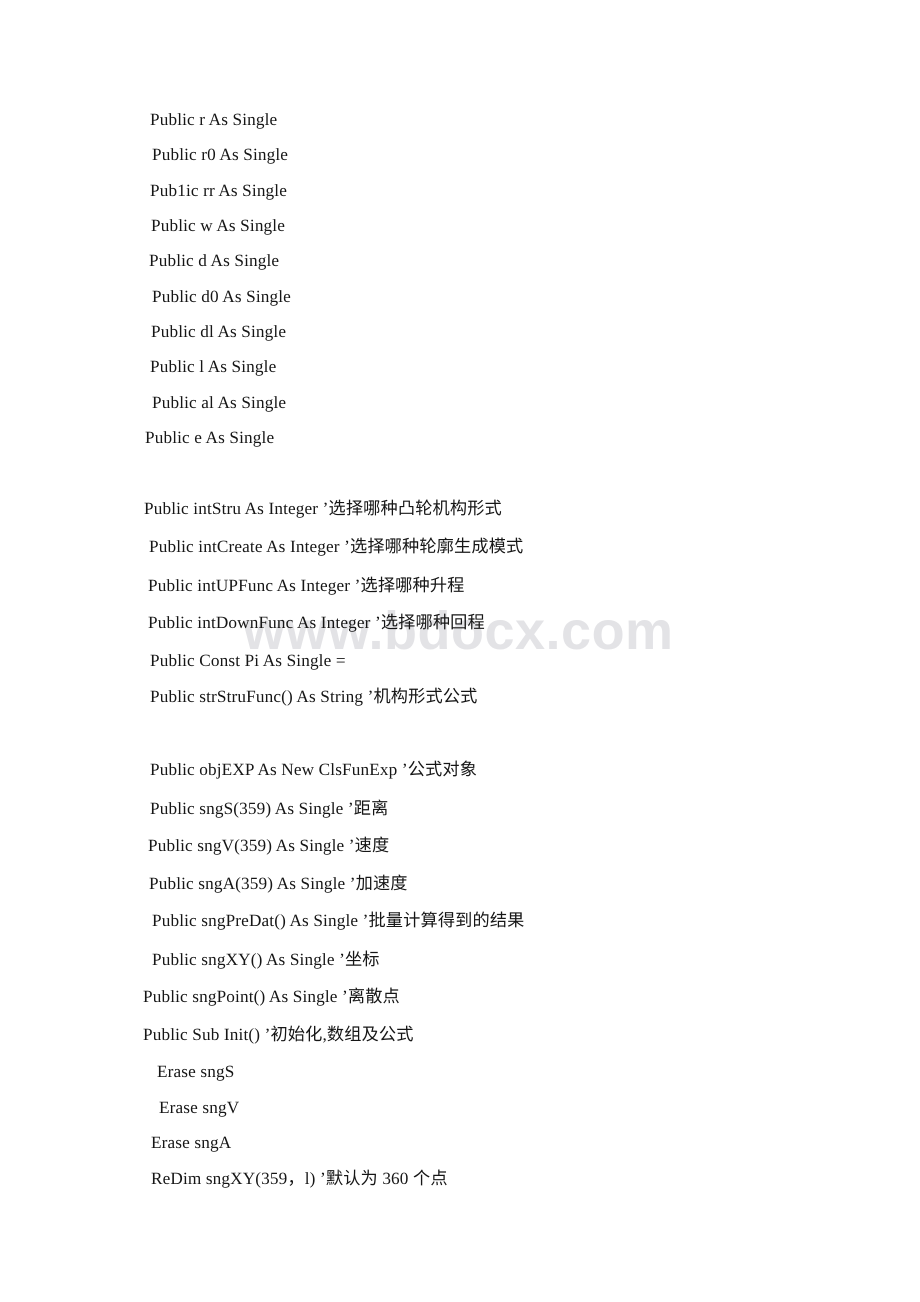 Image resolution: width=920 pixels, height=1302 pixels. I want to click on code-line: Public sngPoint() As Single ’离散点, so click(271, 996).